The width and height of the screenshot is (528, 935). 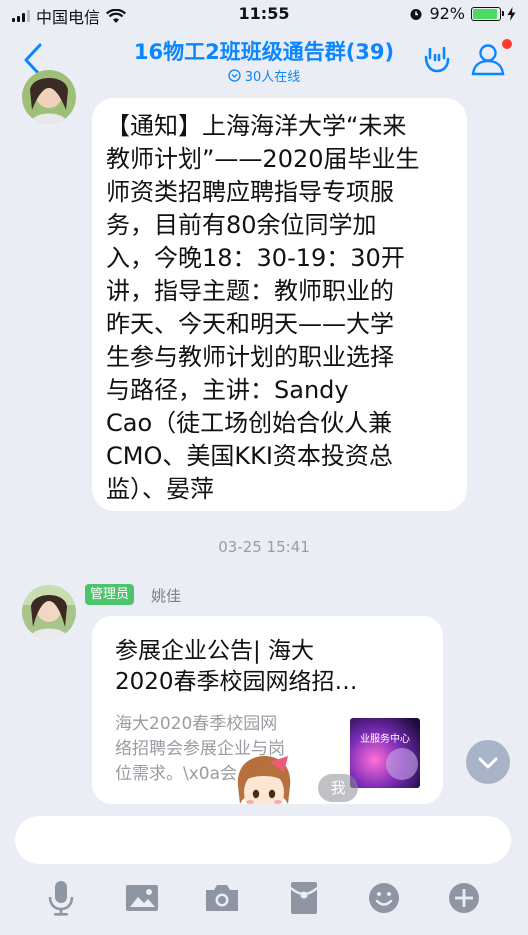 I want to click on battery-percent: 92%, so click(x=447, y=13).